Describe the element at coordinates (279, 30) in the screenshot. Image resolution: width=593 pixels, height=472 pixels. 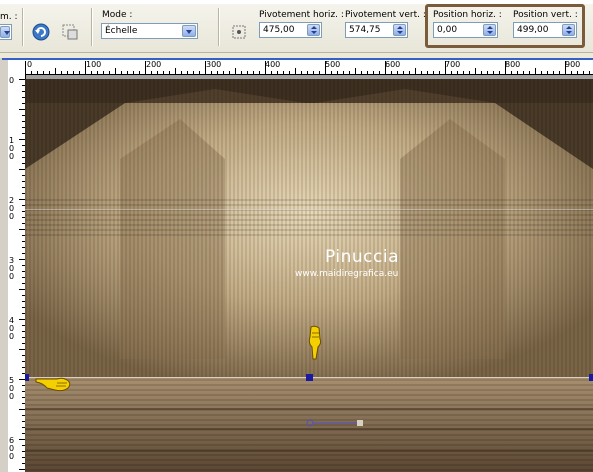
I see `pivot-horizontal-value: 475,00` at that location.